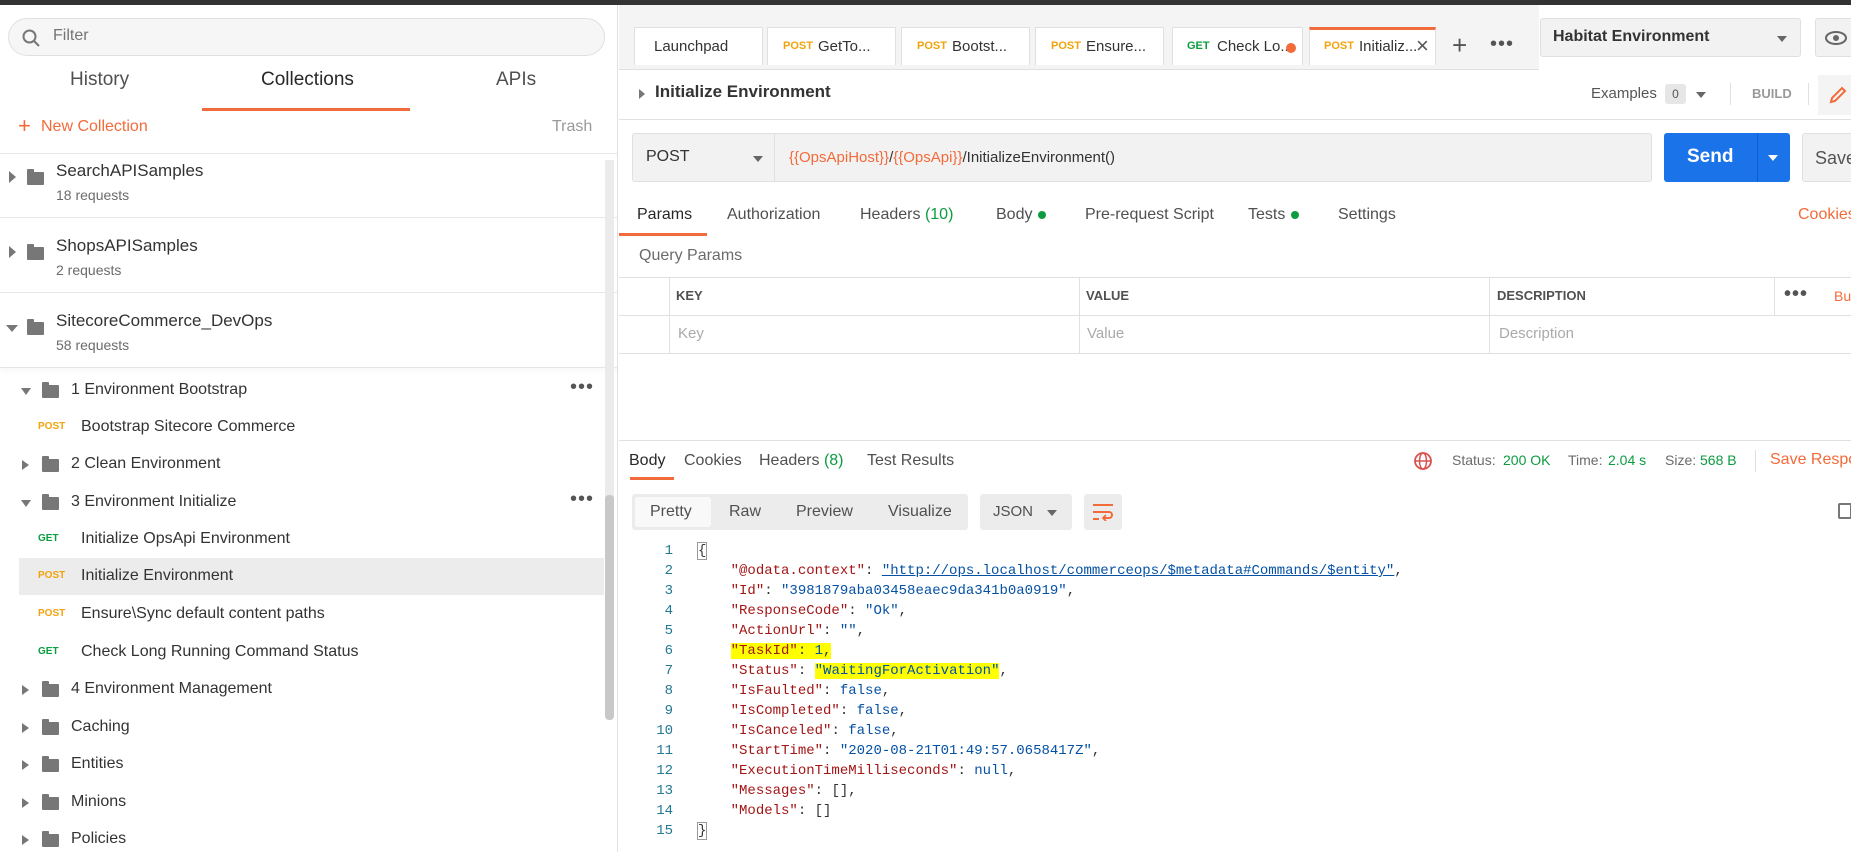  Describe the element at coordinates (146, 463) in the screenshot. I see `folder-name: 2 Clean Environment` at that location.